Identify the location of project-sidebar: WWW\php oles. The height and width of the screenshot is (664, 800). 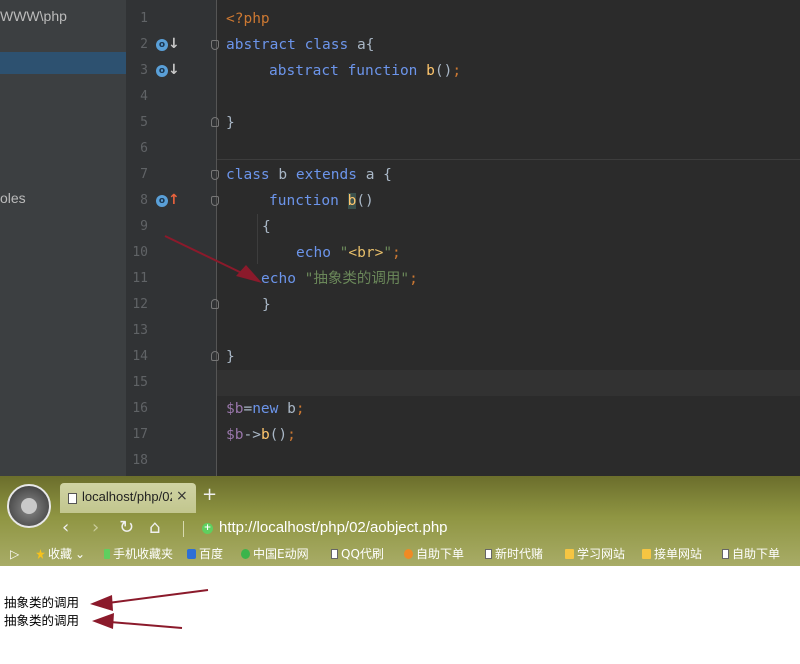
(63, 238).